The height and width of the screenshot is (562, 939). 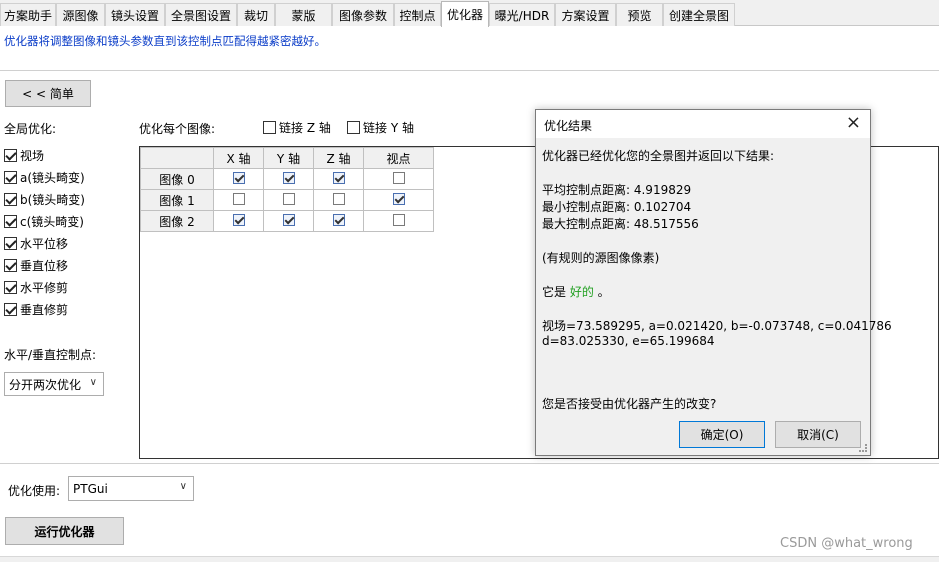 What do you see at coordinates (601, 292) in the screenshot?
I see `verdict-suffix: 。` at bounding box center [601, 292].